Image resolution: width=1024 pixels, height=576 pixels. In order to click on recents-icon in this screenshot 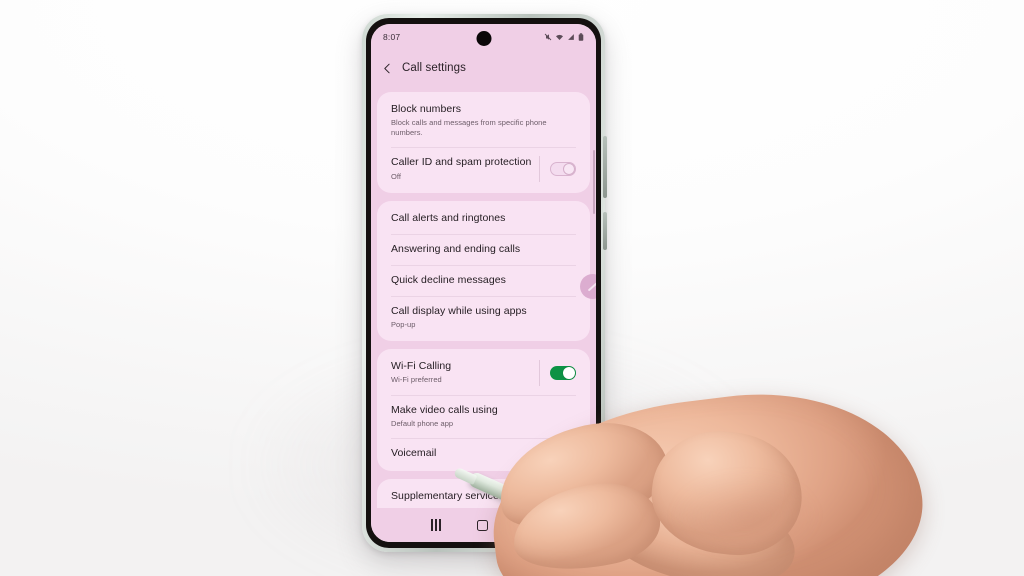, I will do `click(436, 525)`.